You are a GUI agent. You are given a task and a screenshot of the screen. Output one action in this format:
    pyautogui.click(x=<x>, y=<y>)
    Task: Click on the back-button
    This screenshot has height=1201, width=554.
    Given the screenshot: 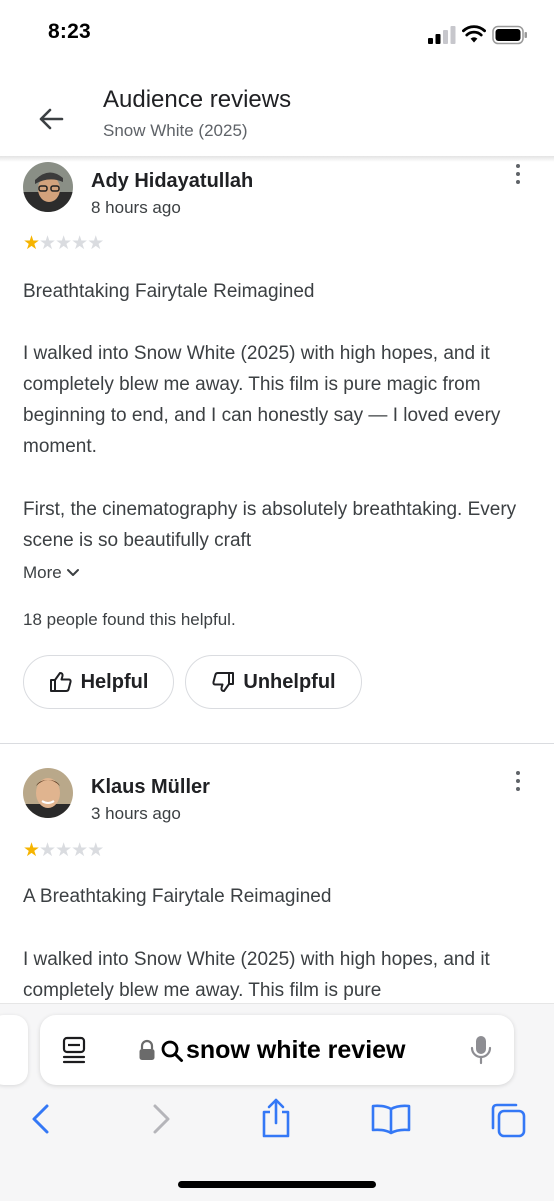 What is the action you would take?
    pyautogui.click(x=51, y=119)
    